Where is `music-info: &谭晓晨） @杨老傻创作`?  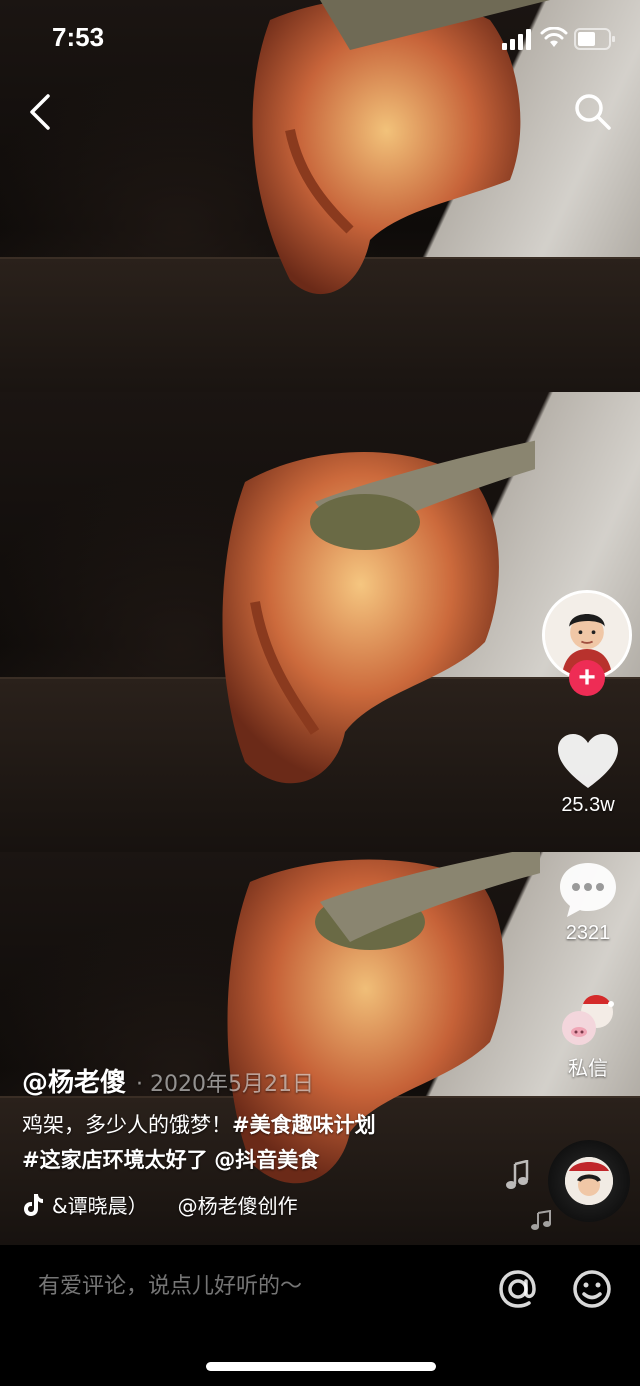 music-info: &谭晓晨） @杨老傻创作 is located at coordinates (160, 1204).